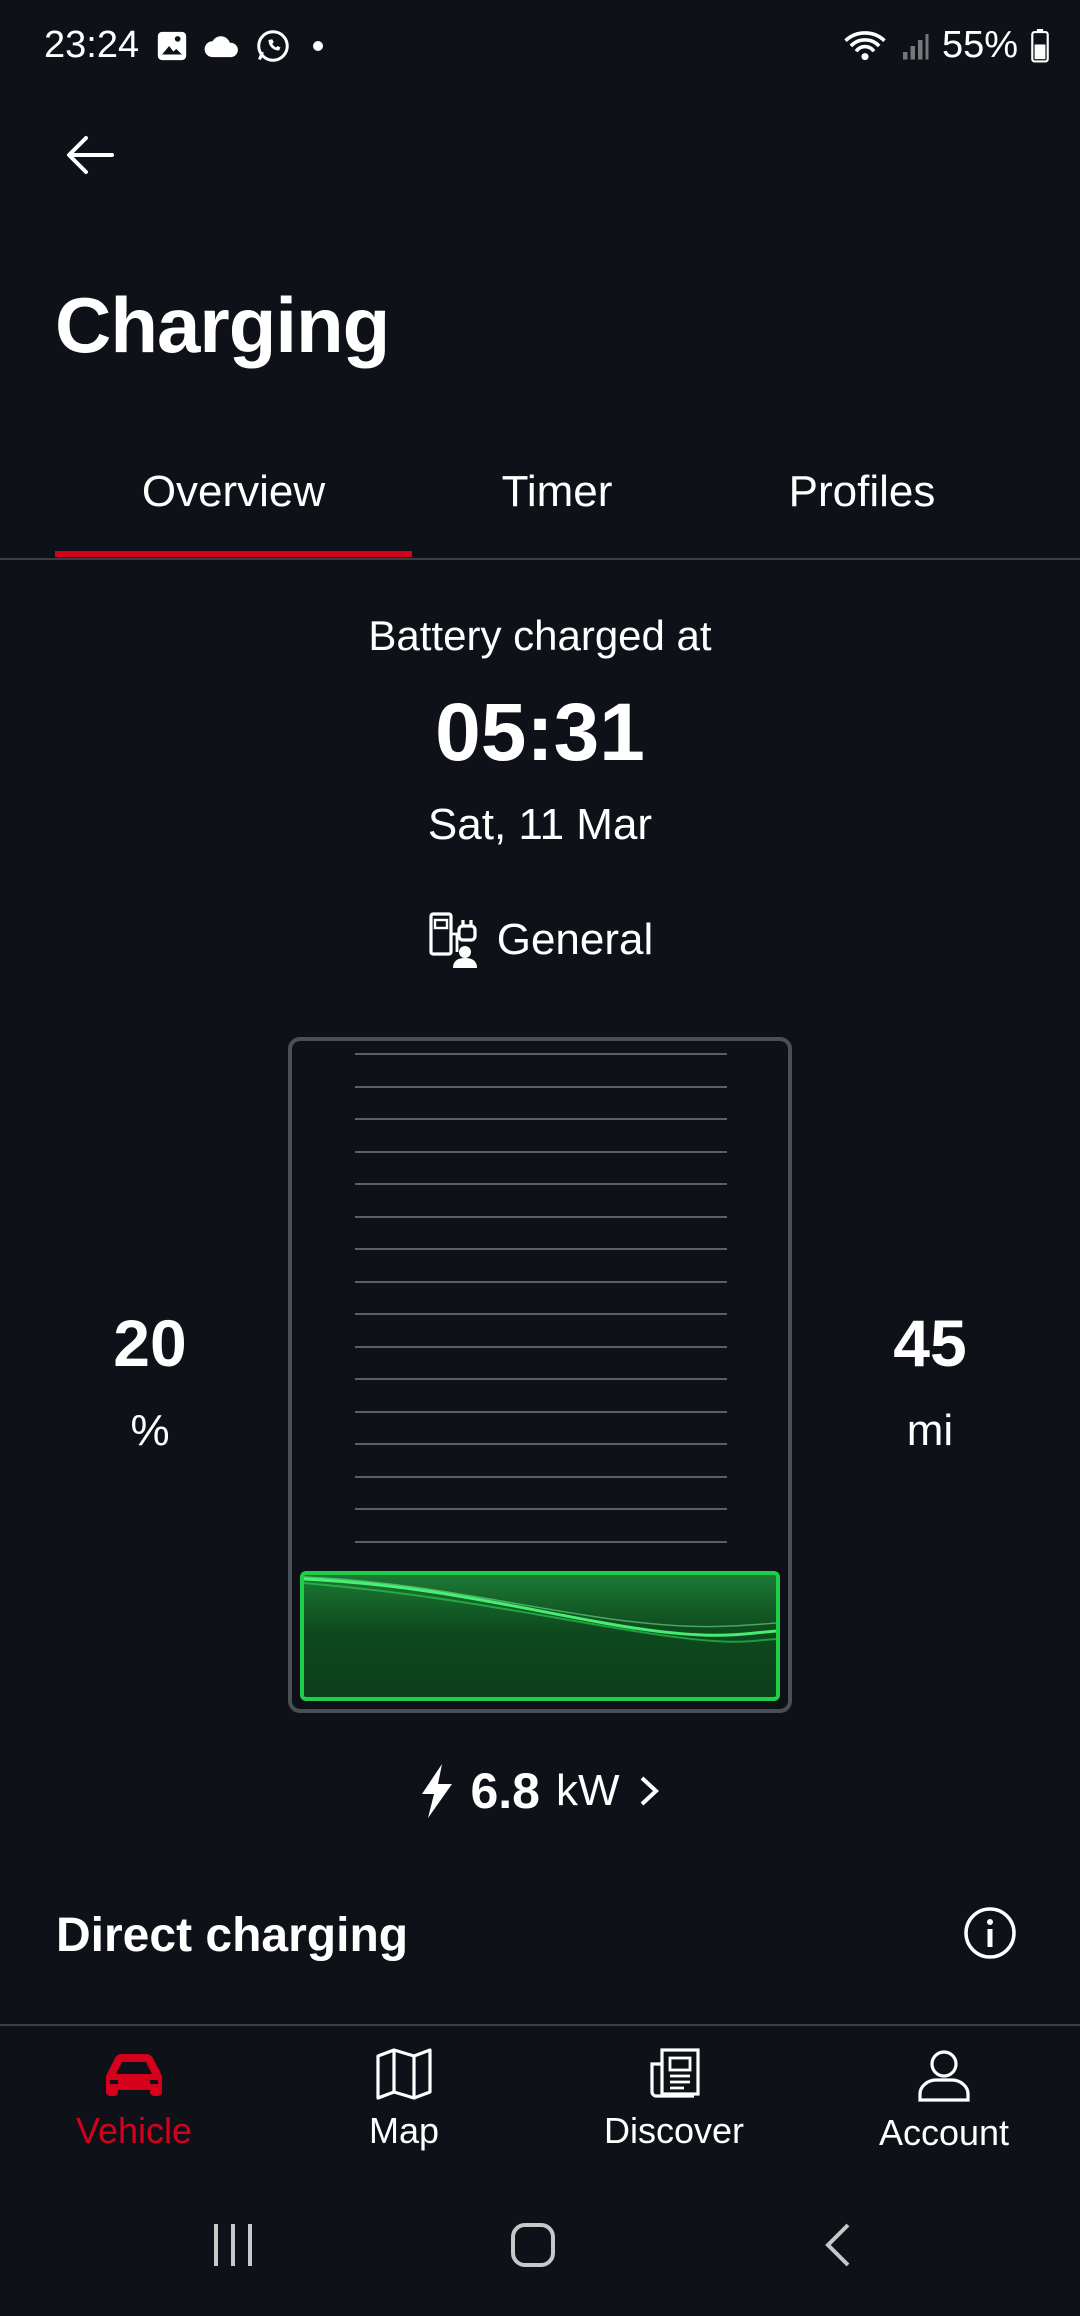 This screenshot has width=1080, height=2316. Describe the element at coordinates (150, 1343) in the screenshot. I see `soc-value: 20` at that location.